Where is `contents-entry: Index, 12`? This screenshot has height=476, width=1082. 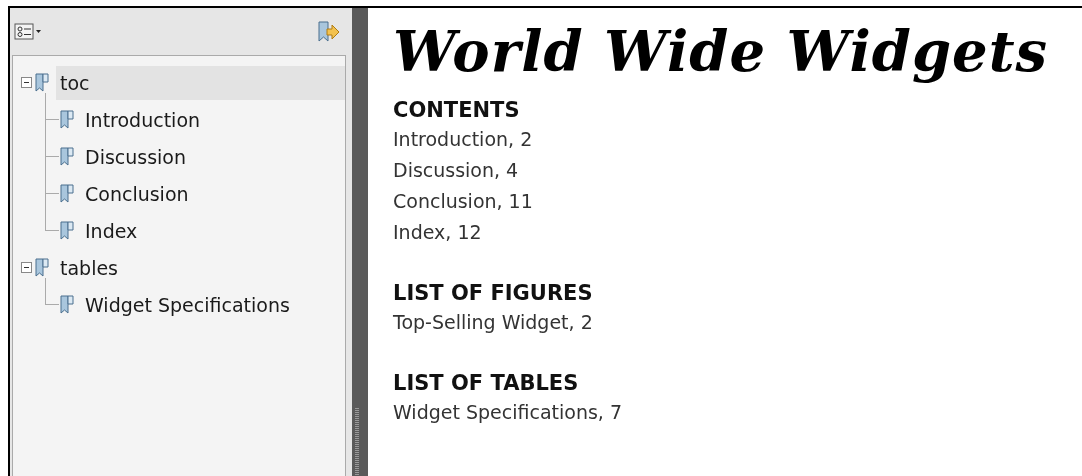
contents-entry: Index, 12 is located at coordinates (437, 232).